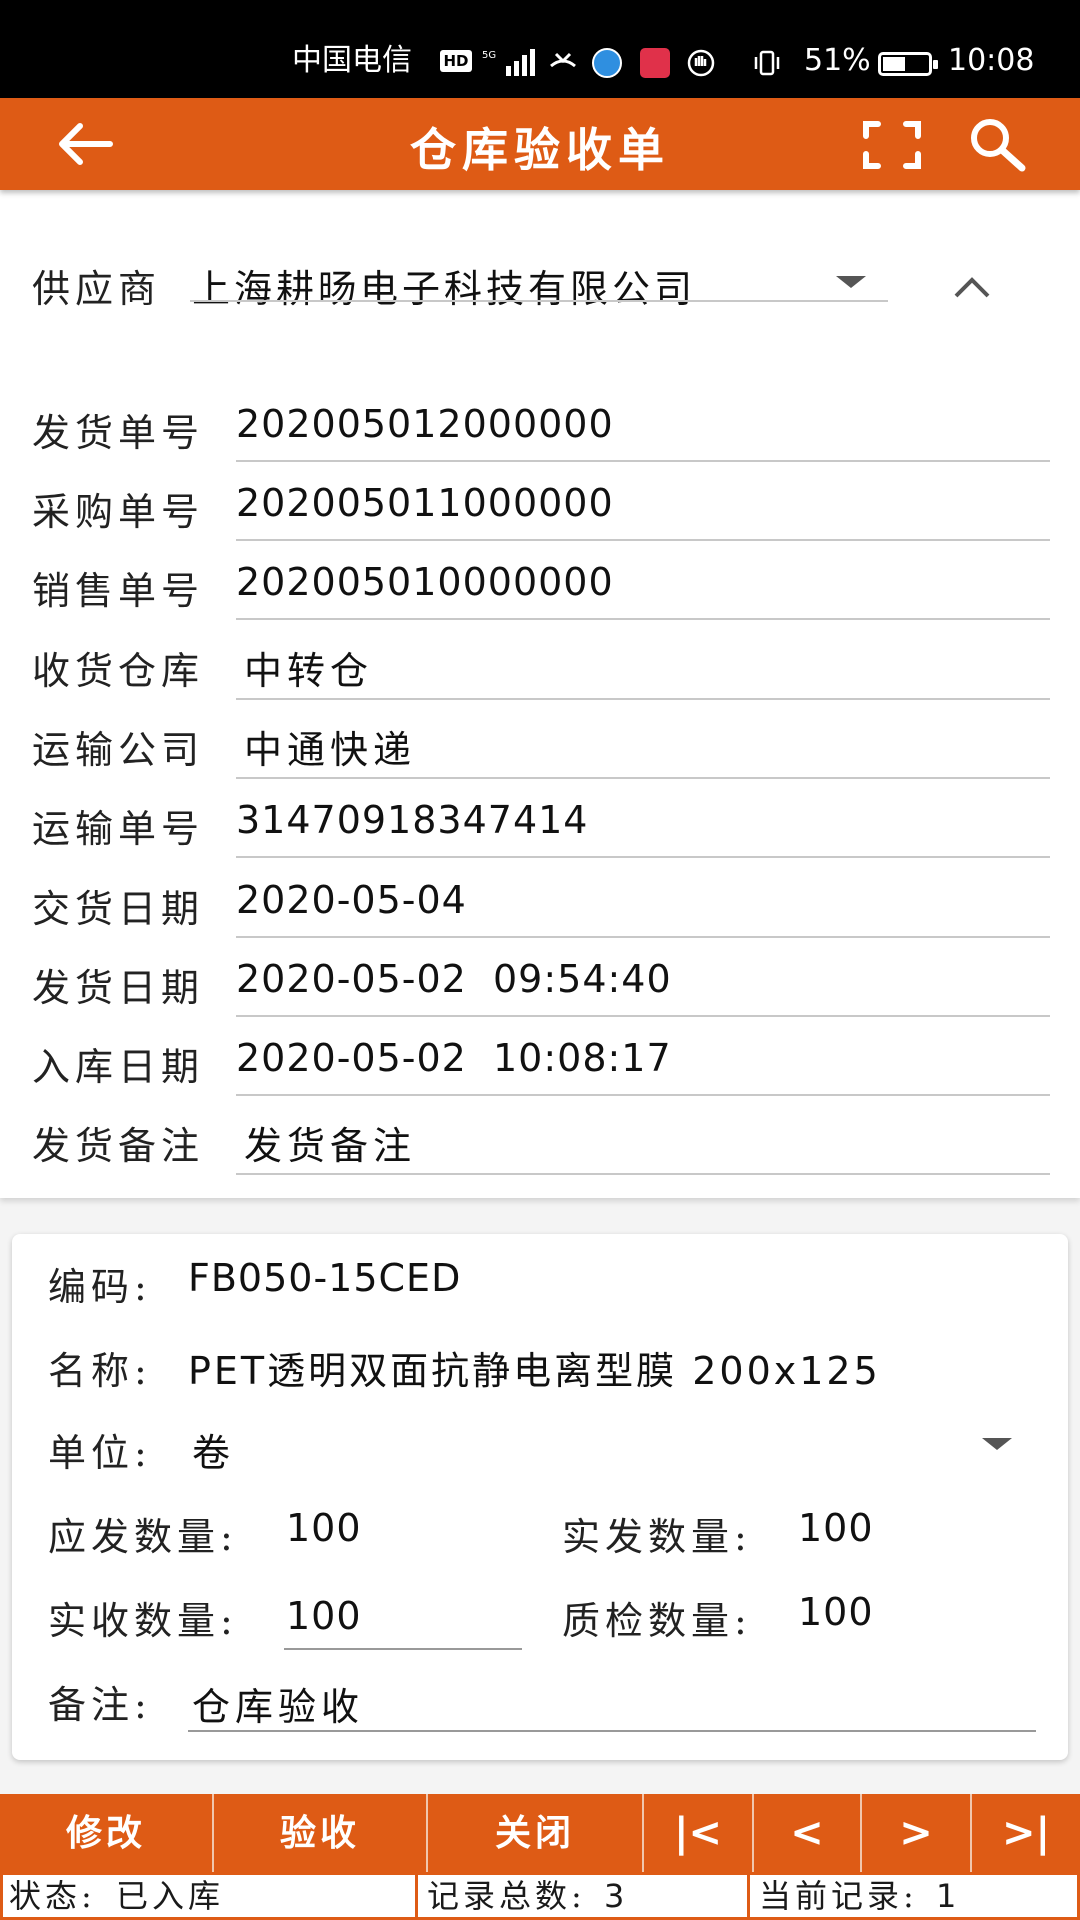 This screenshot has width=1080, height=1920. I want to click on warehouse-field: 中转仓, so click(308, 667).